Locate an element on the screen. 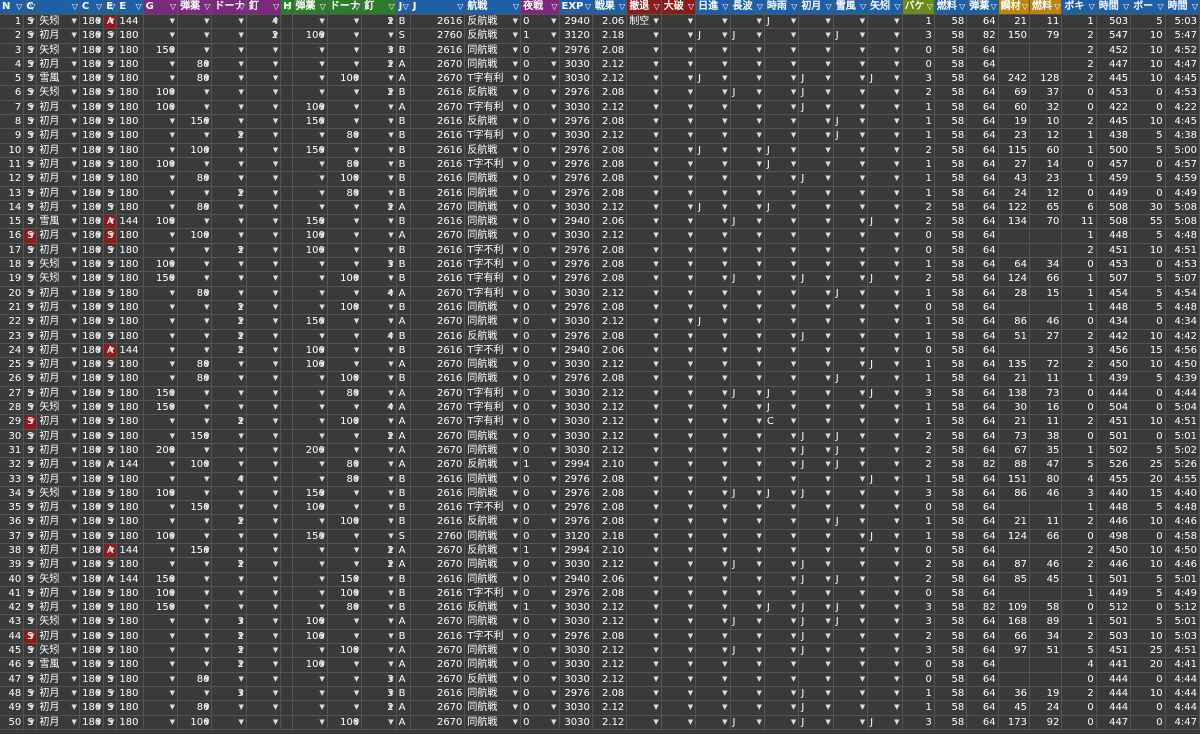 The width and height of the screenshot is (1200, 734). cell: 0 is located at coordinates (918, 665).